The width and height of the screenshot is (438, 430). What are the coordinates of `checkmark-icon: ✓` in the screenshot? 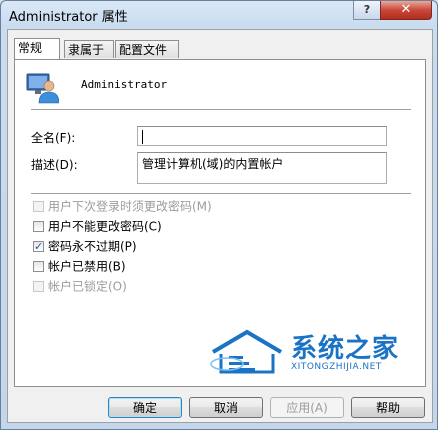 It's located at (39, 246).